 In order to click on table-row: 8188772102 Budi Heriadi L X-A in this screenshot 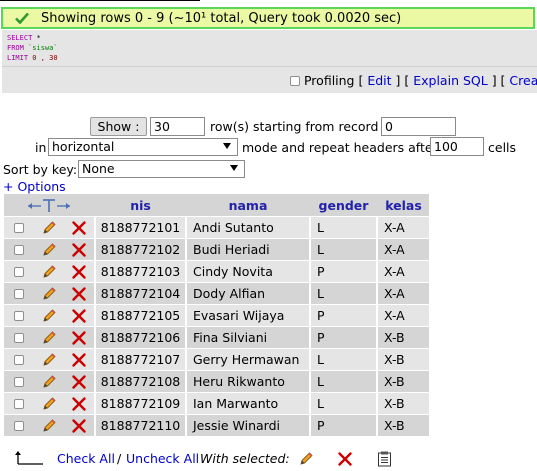, I will do `click(216, 249)`.